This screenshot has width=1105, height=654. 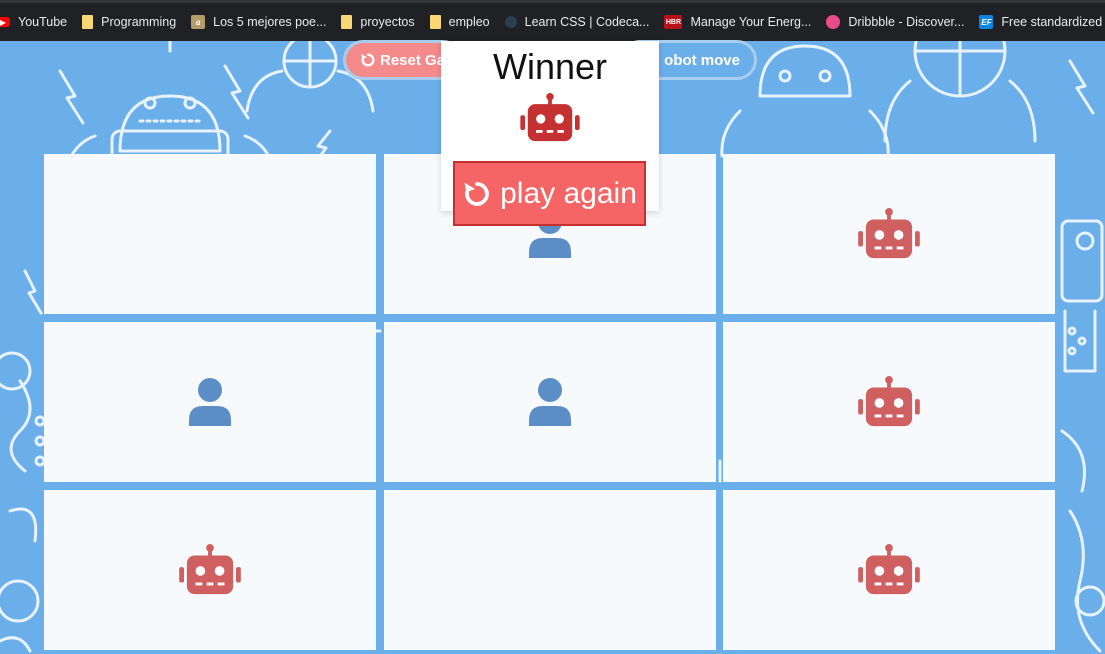 I want to click on play-again-button: play again, so click(x=549, y=193).